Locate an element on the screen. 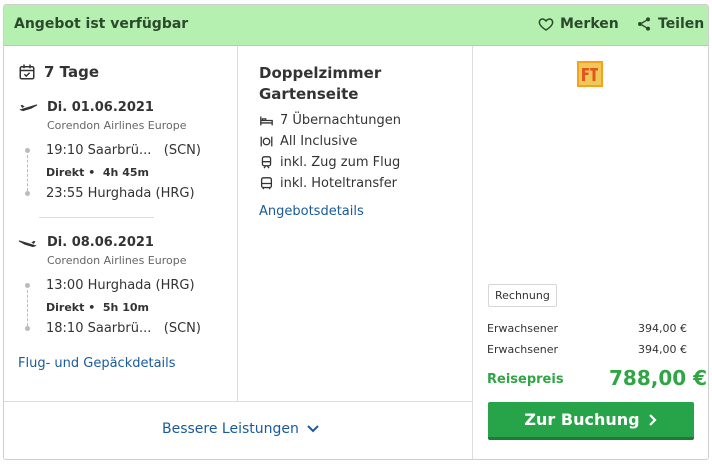 The width and height of the screenshot is (712, 465). feature-board: All Inclusive is located at coordinates (308, 141).